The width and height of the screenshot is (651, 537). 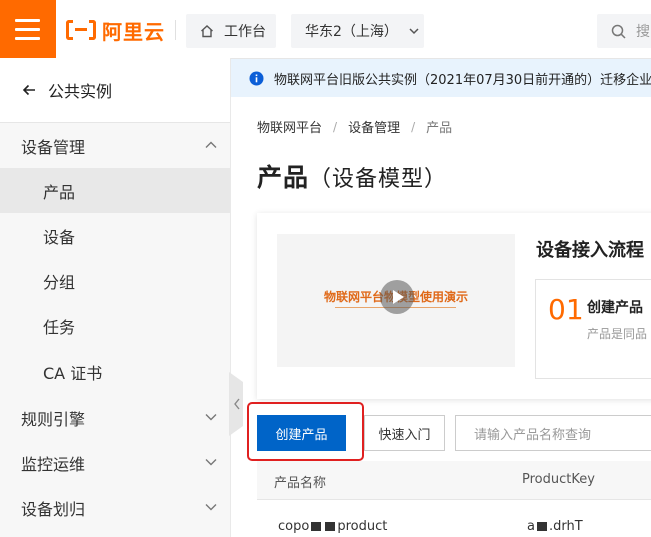 I want to click on workbench-label: 工作台, so click(x=245, y=32).